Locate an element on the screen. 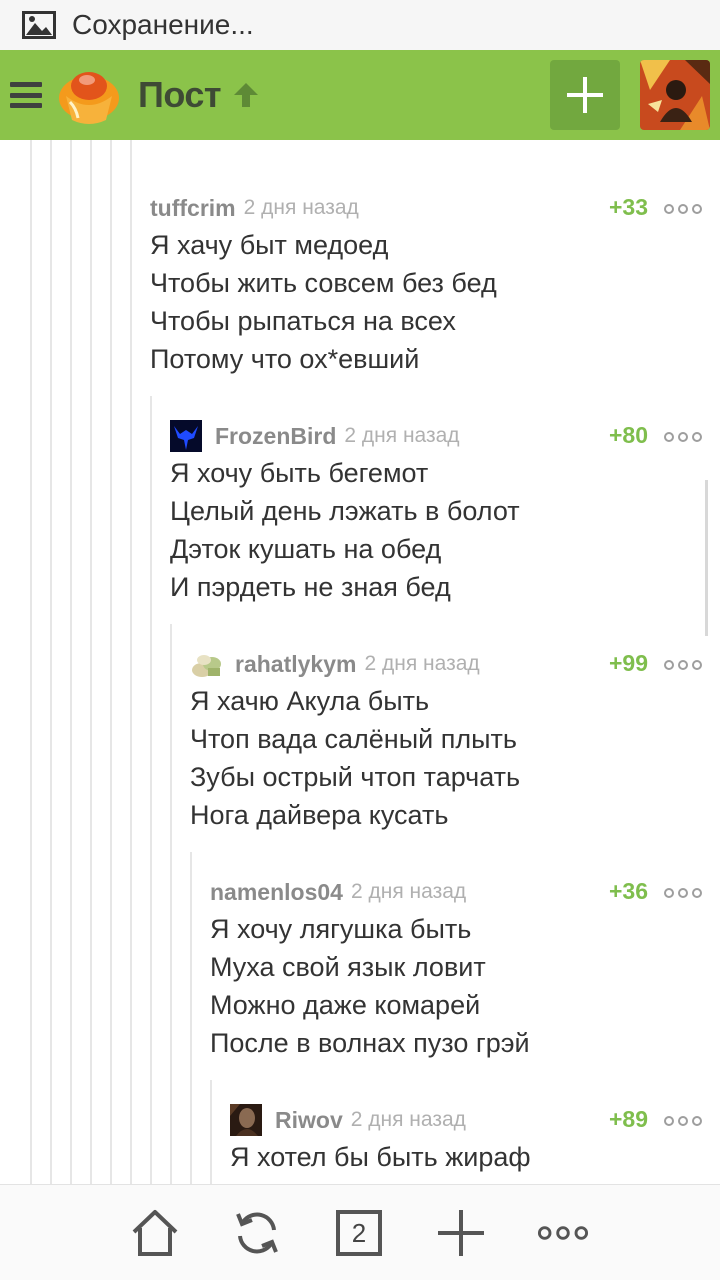 The width and height of the screenshot is (720, 1280). comment-line: Чтоп вада салёный плыть is located at coordinates (353, 739).